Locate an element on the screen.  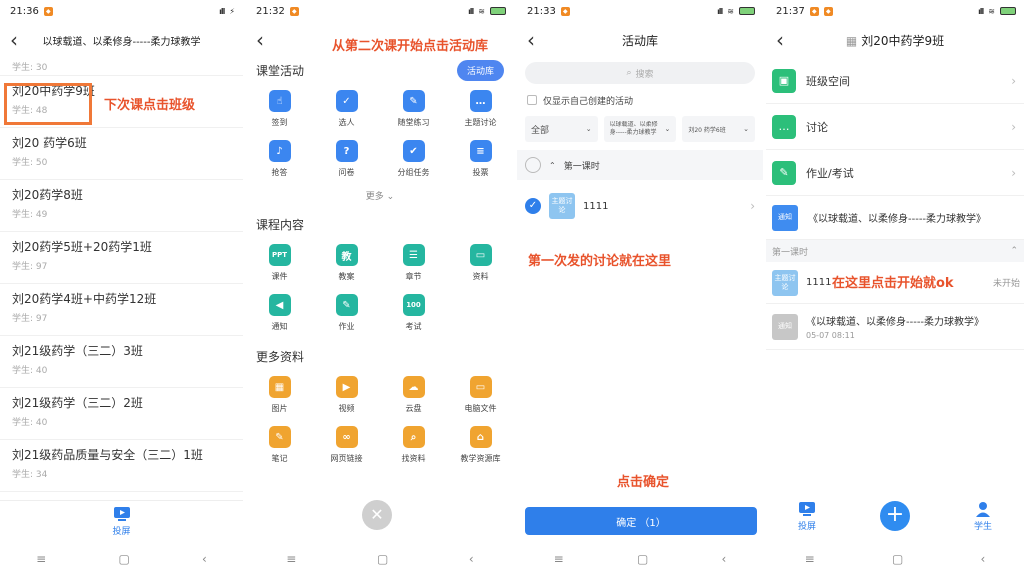
content-label: 作业 is located at coordinates (346, 326).